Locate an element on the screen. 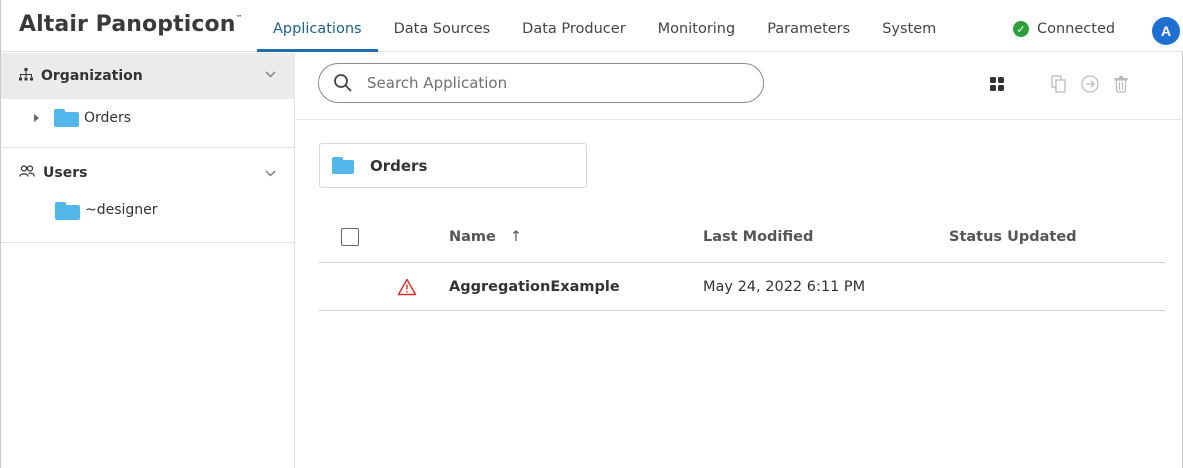 Image resolution: width=1183 pixels, height=468 pixels. breadcrumb: Orders is located at coordinates (453, 165).